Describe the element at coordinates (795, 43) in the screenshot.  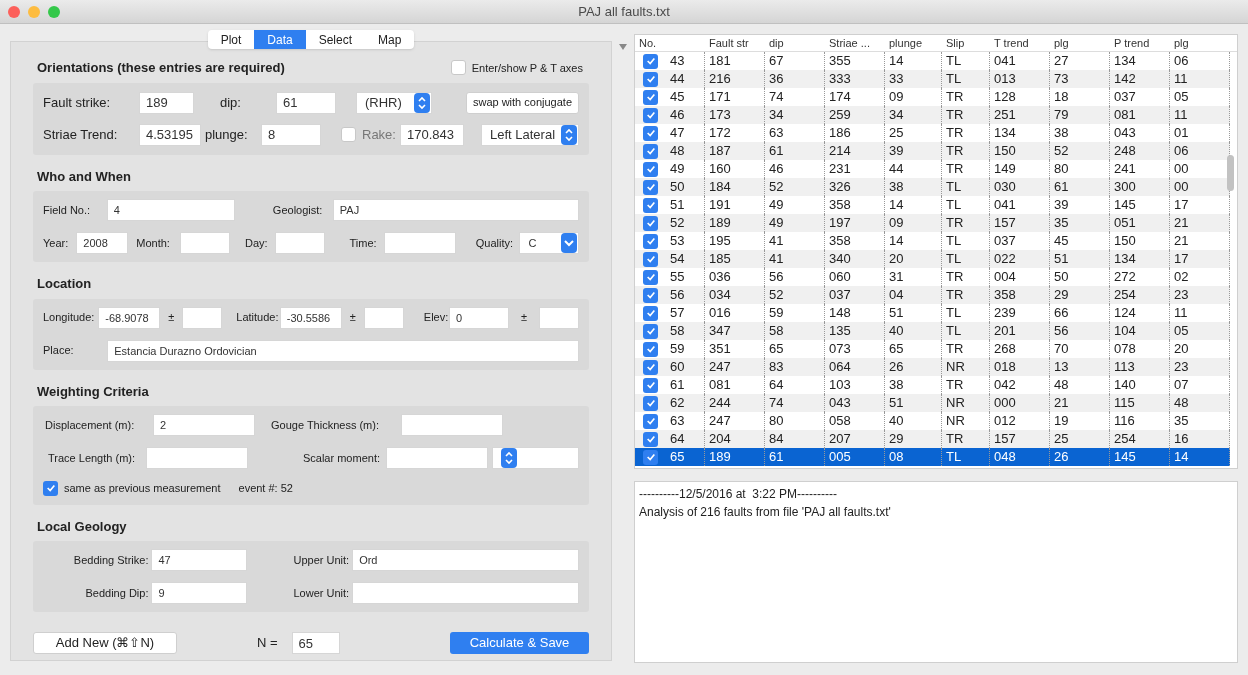
I see `column-header: dip` at that location.